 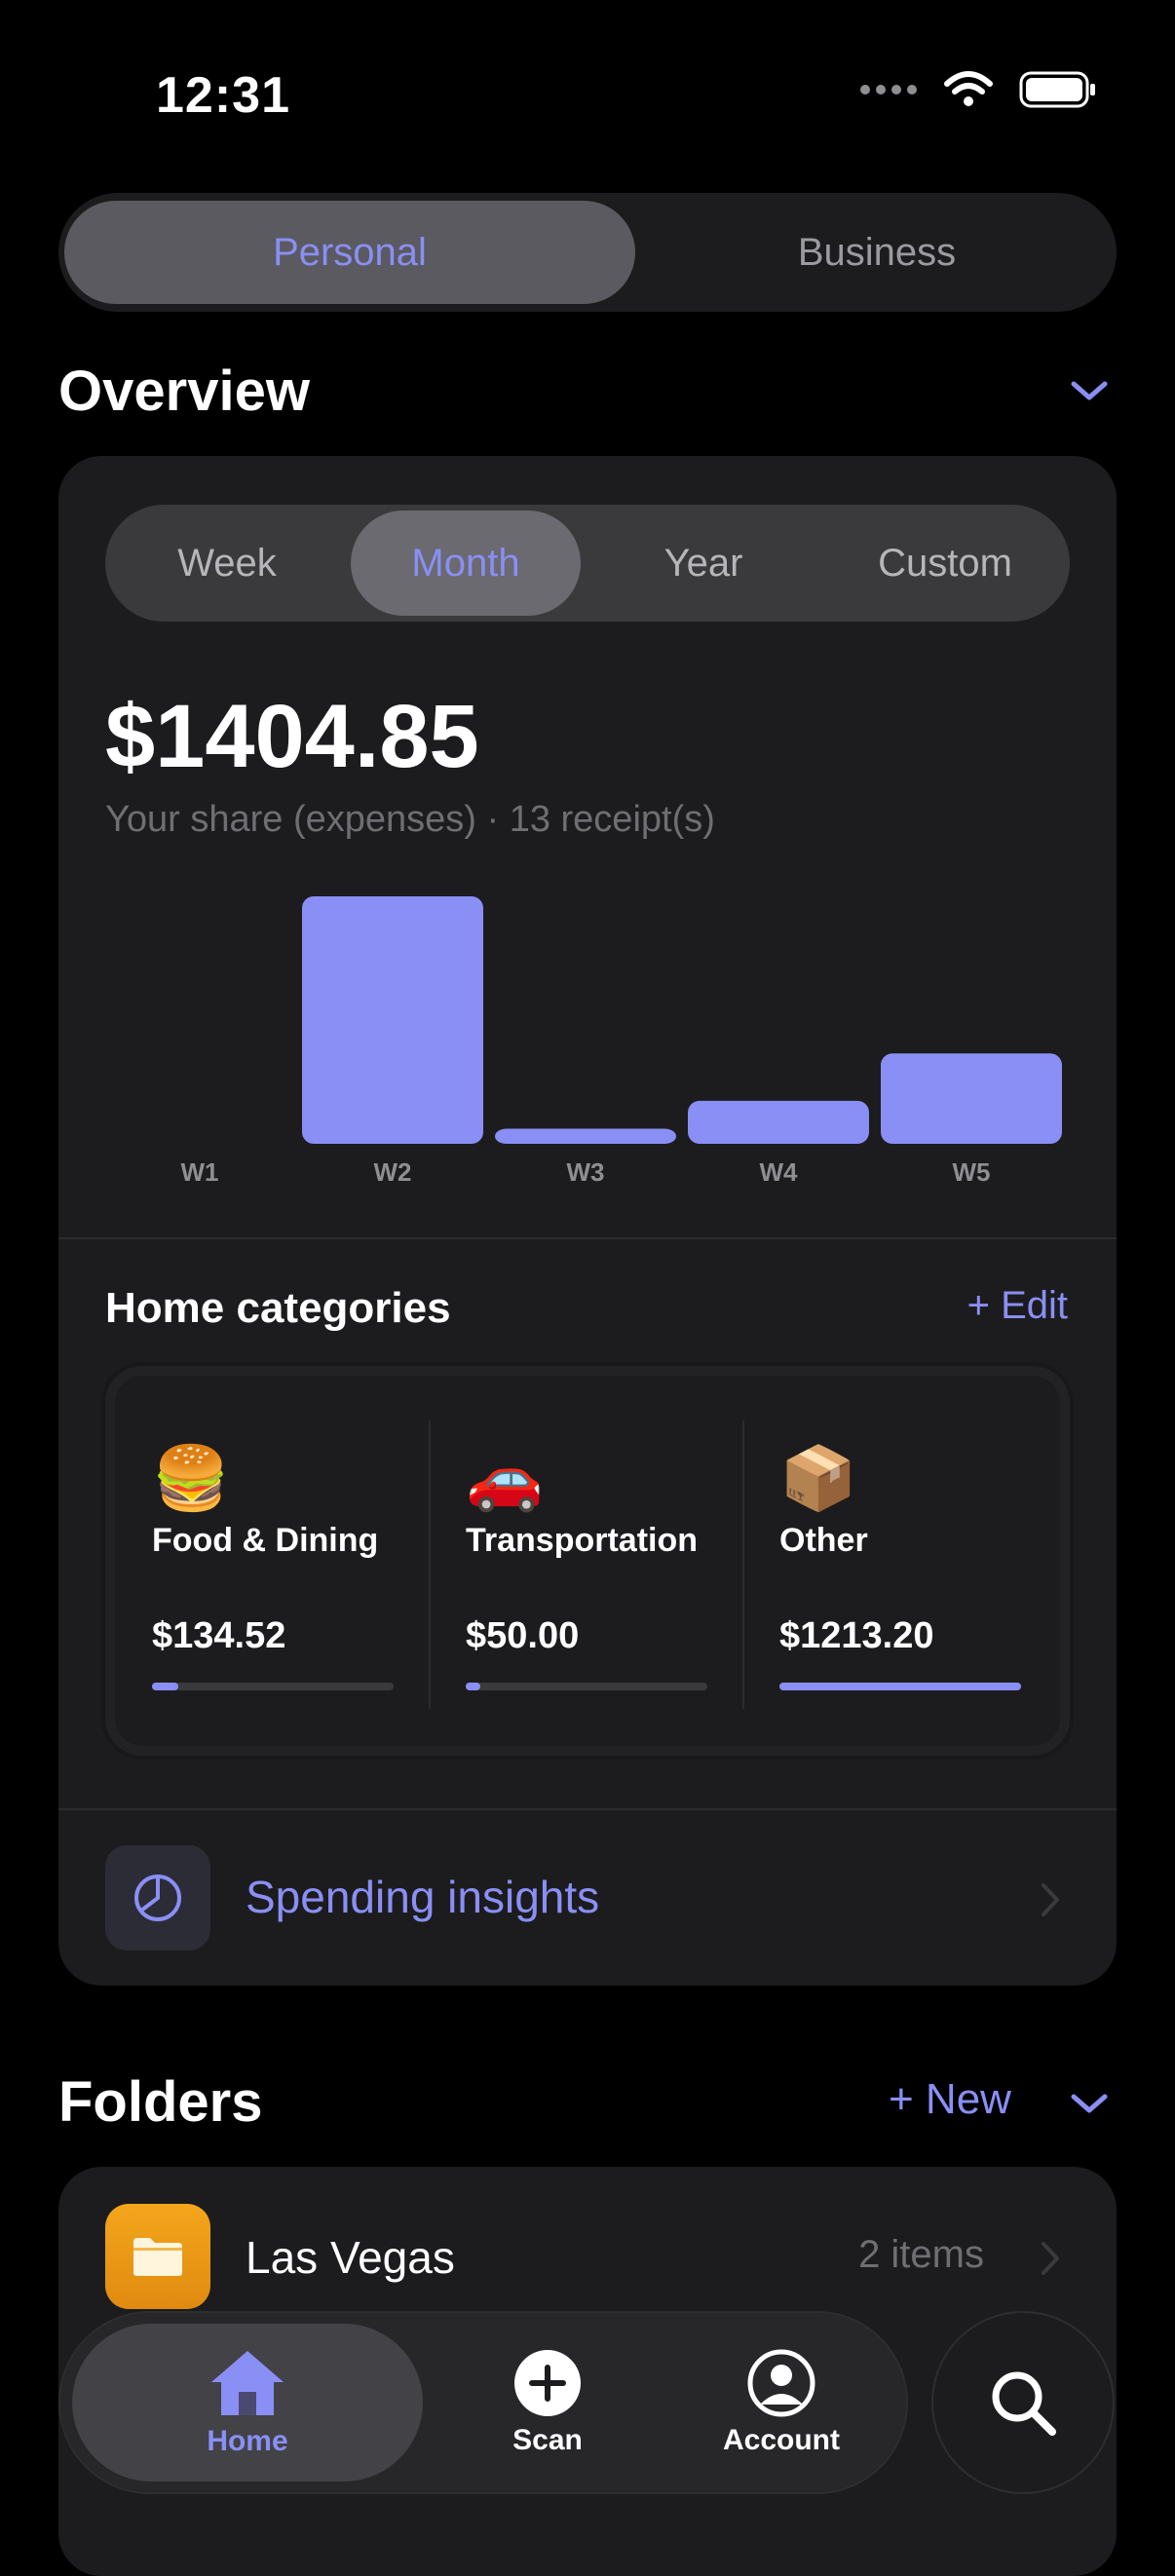 I want to click on categories-title: Home categories, so click(x=278, y=1308).